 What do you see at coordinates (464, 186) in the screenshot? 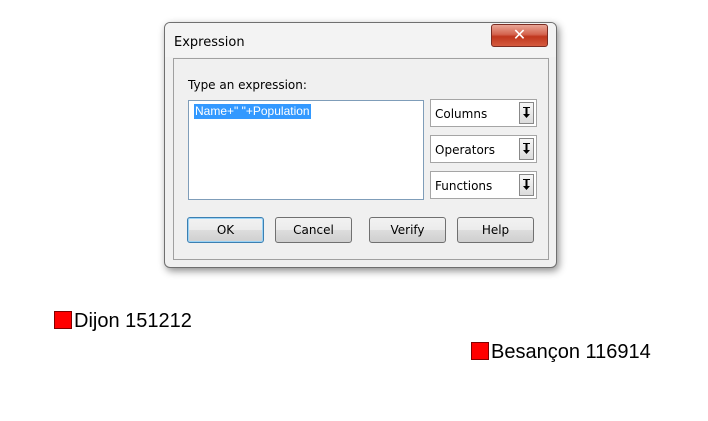
I see `functions-dropdown-label: Functions` at bounding box center [464, 186].